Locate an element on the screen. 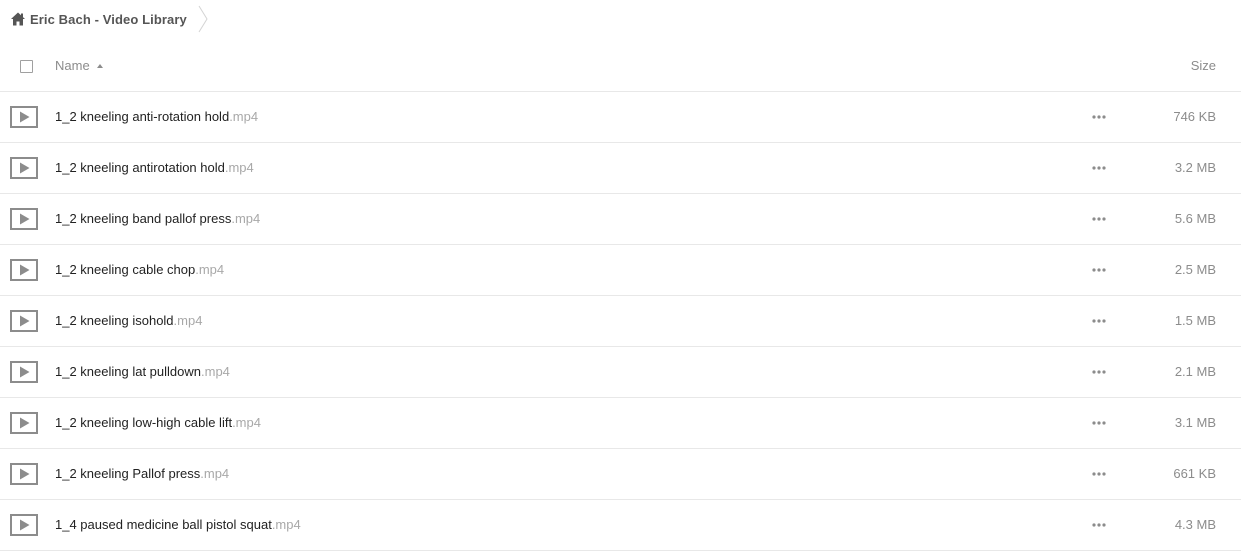 Image resolution: width=1241 pixels, height=551 pixels. file-size: 2.1 MB is located at coordinates (1195, 371).